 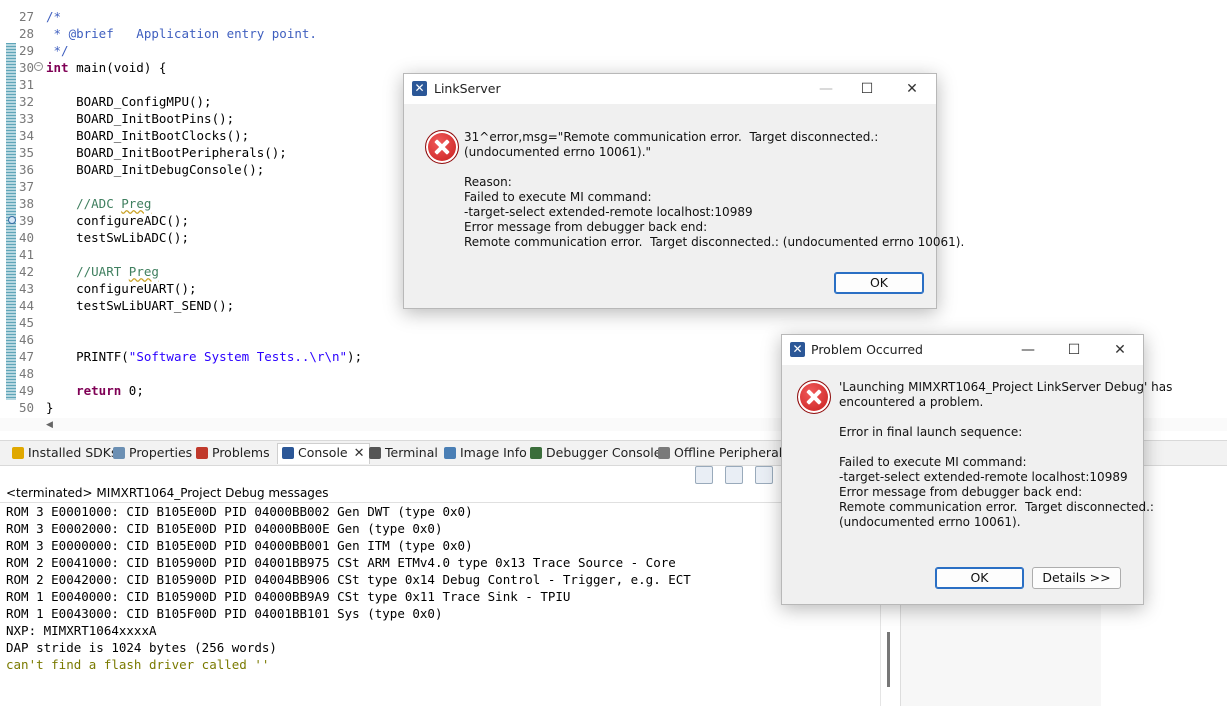 I want to click on console-line: NXP: MIMXRT1064xxxxA, so click(x=81, y=630).